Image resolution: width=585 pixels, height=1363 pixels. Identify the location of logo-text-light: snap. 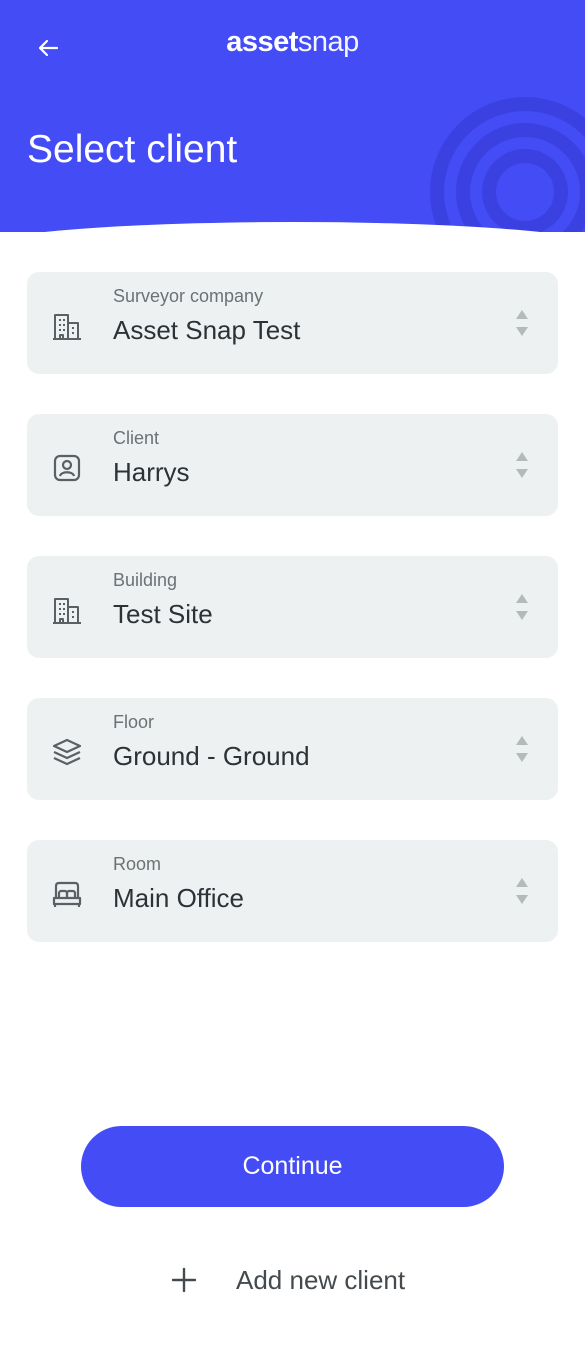
(328, 42).